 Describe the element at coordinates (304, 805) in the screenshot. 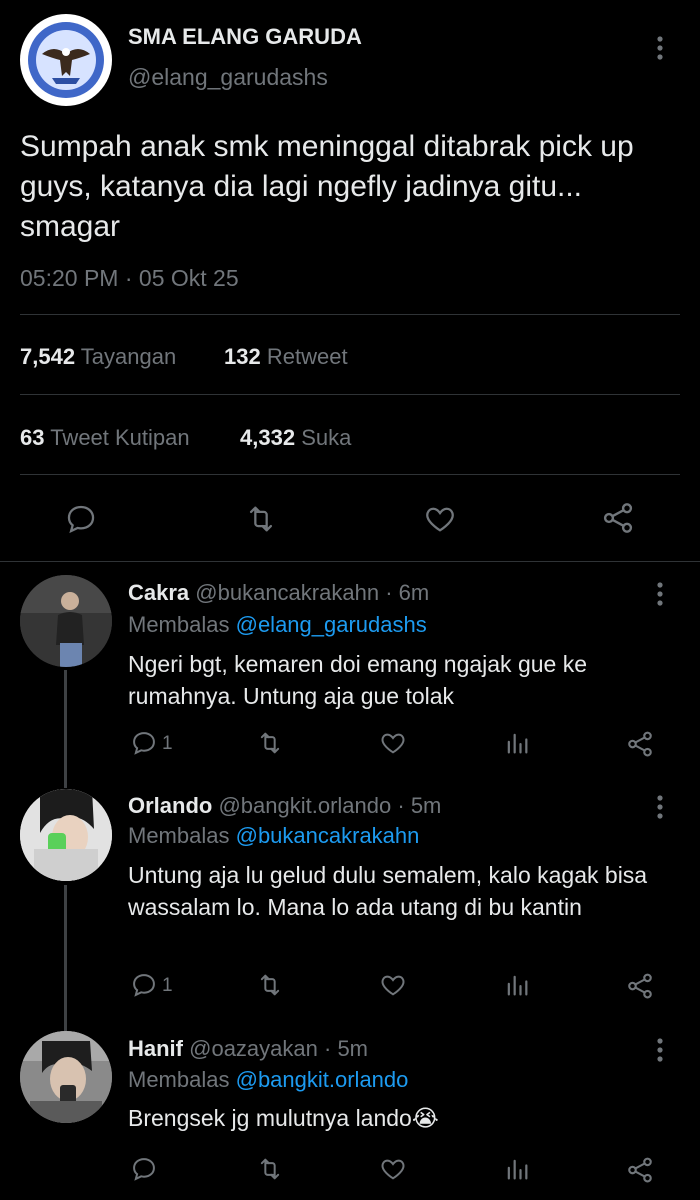

I see `reply-author-handle: @bangkit.orlando` at that location.